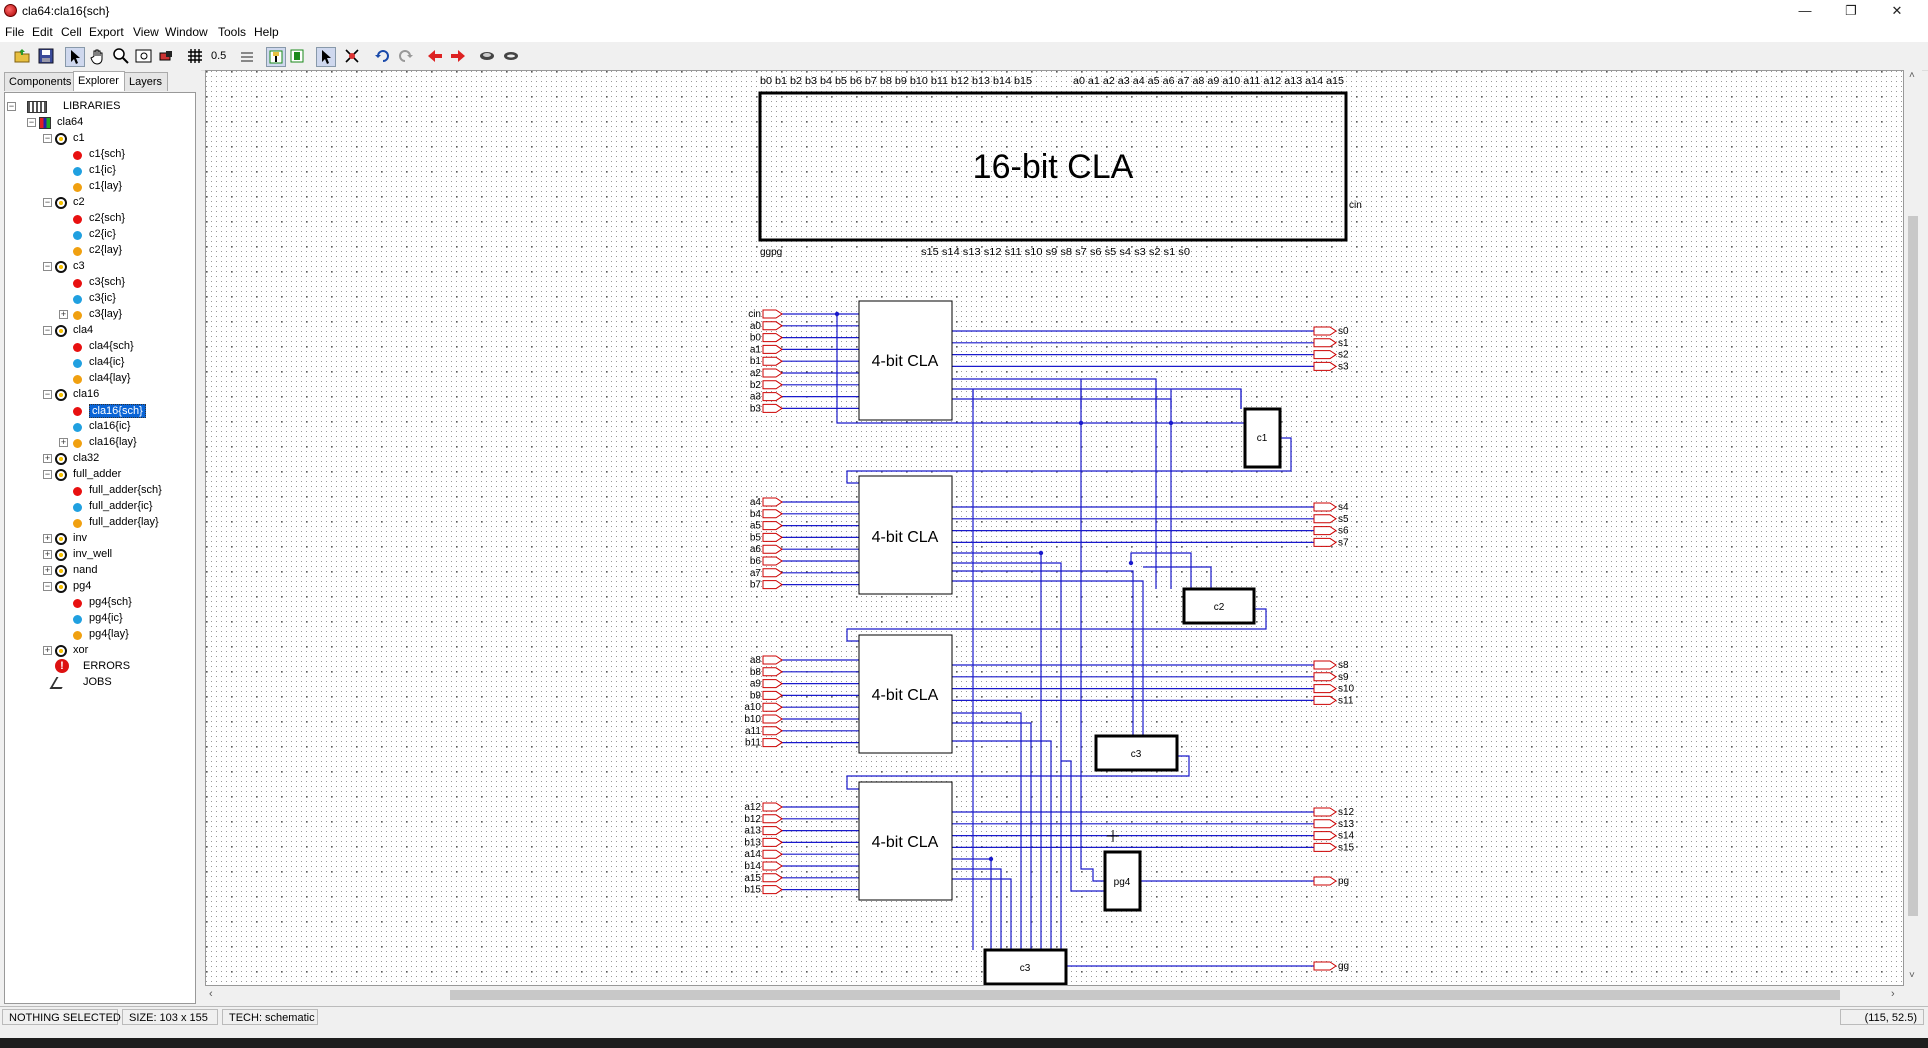 The image size is (1928, 1048). Describe the element at coordinates (458, 56) in the screenshot. I see `forward-arrow-icon` at that location.